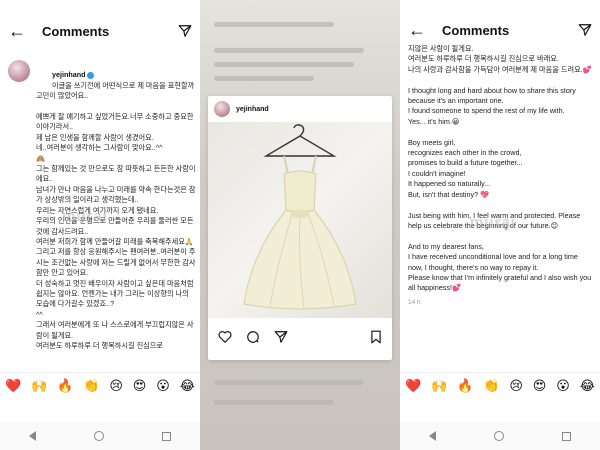 The height and width of the screenshot is (450, 600). I want to click on caption-line: 여러분 저희가 함께 만들어갈 미래를 축복해주세요🙏, so click(115, 241).